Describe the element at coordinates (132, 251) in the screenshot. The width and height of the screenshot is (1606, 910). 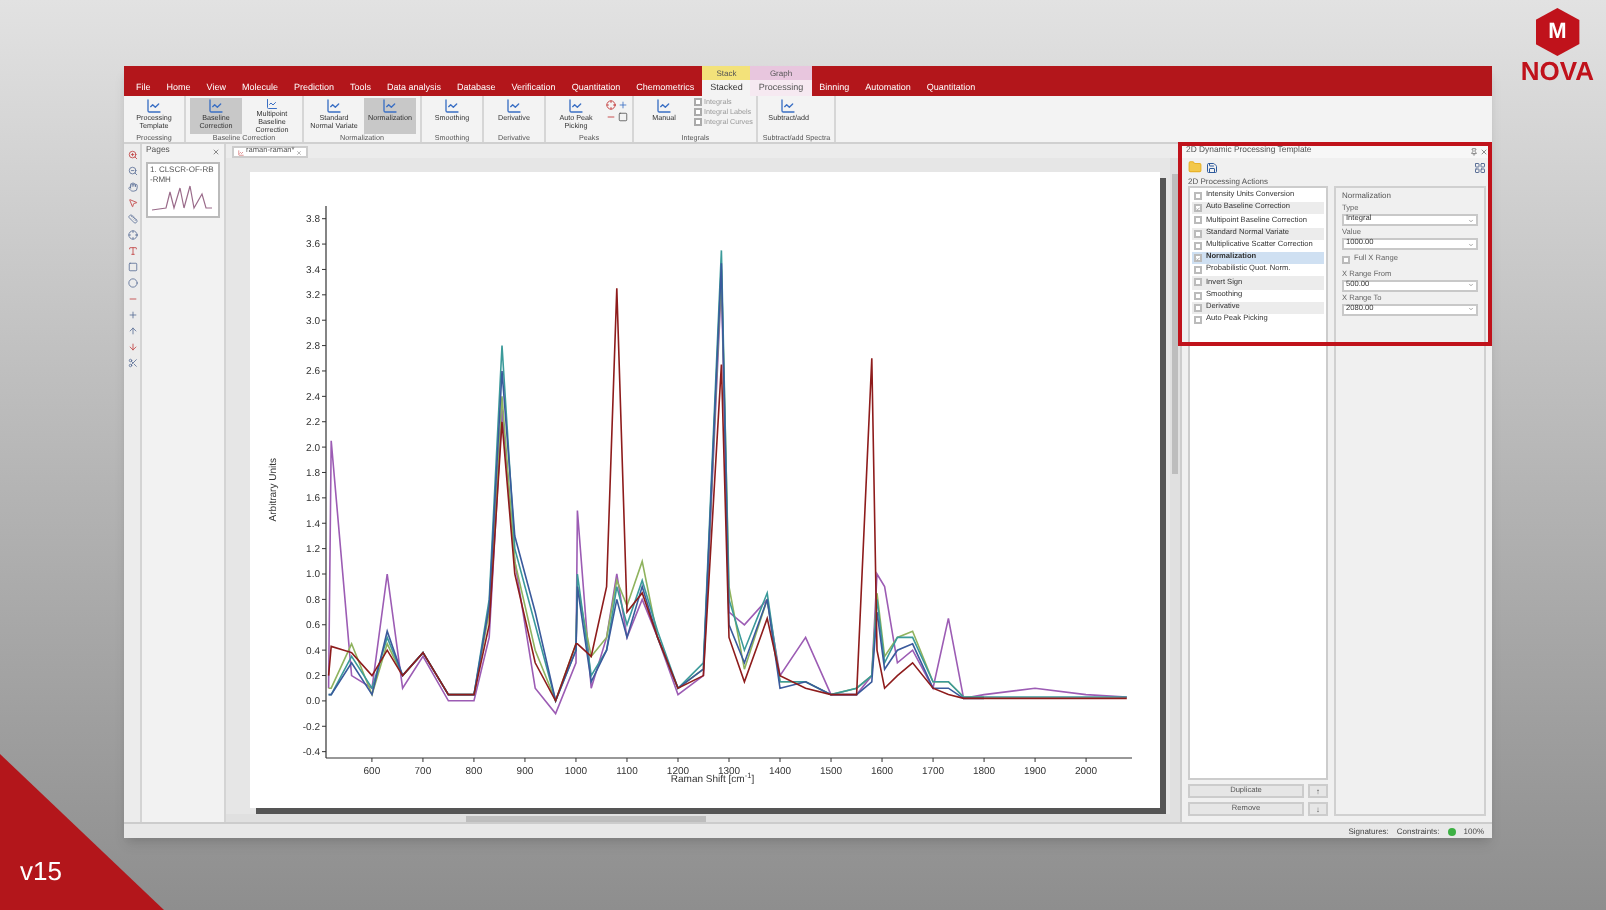
I see `text-icon` at that location.